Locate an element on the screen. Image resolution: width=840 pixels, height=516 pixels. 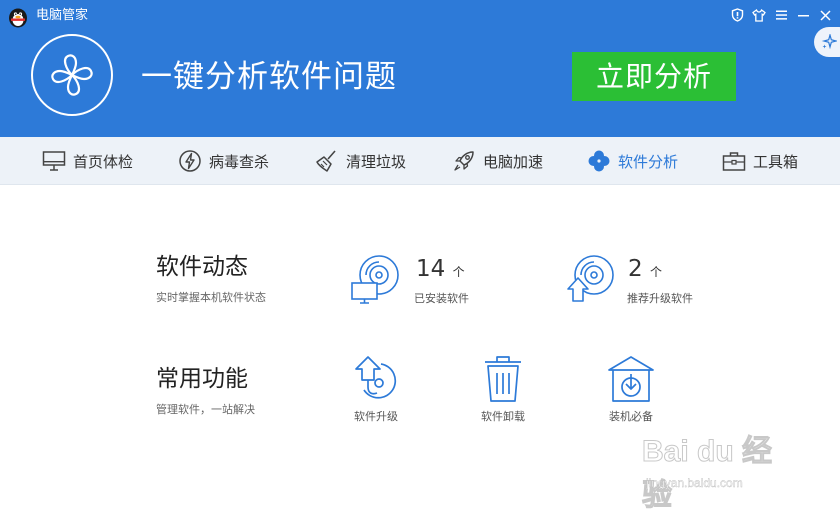
title-bar-controls is located at coordinates (781, 15).